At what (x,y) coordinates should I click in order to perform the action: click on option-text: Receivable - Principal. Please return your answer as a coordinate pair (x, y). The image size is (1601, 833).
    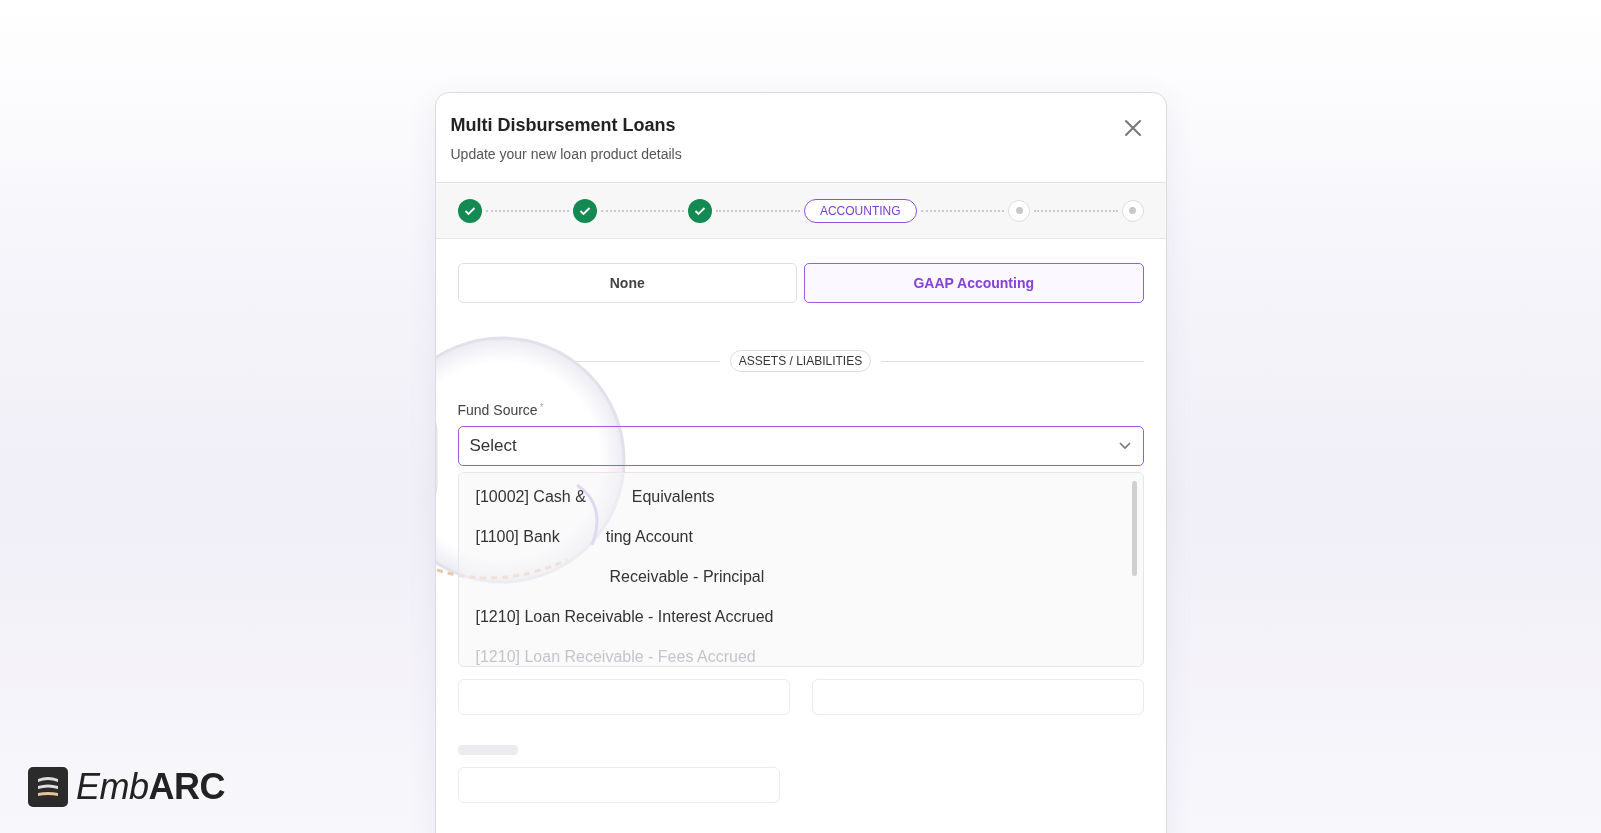
    Looking at the image, I should click on (687, 577).